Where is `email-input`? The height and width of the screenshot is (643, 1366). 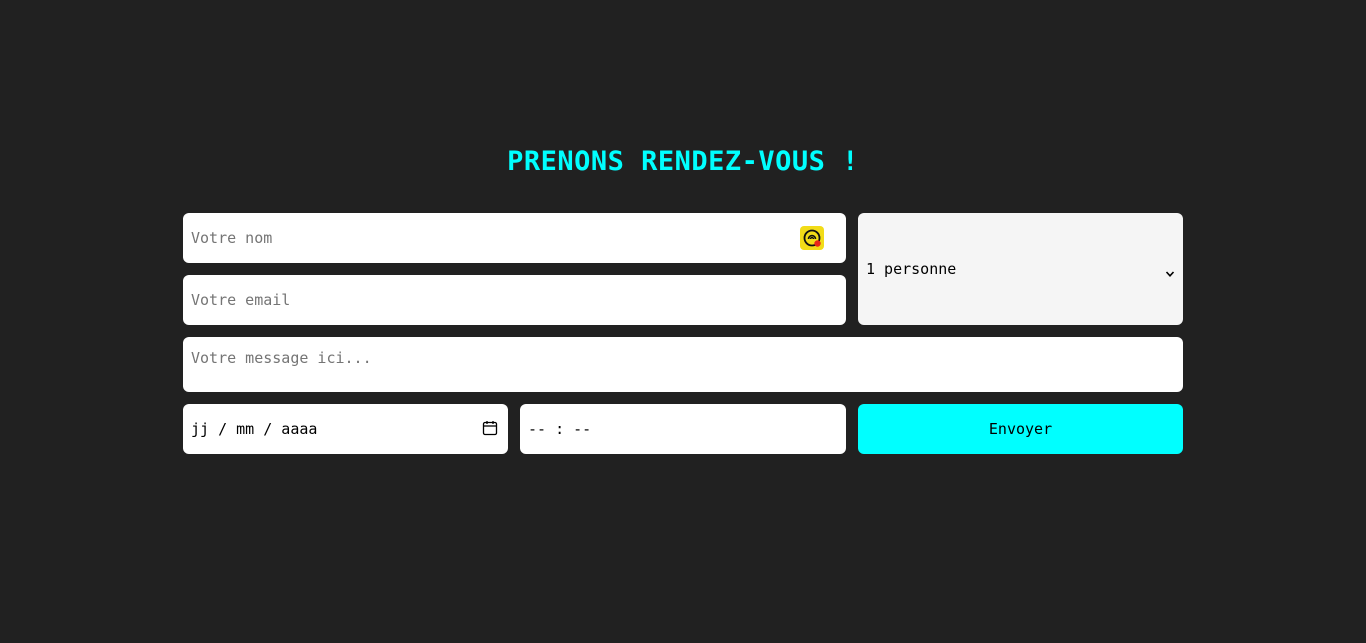
email-input is located at coordinates (514, 300).